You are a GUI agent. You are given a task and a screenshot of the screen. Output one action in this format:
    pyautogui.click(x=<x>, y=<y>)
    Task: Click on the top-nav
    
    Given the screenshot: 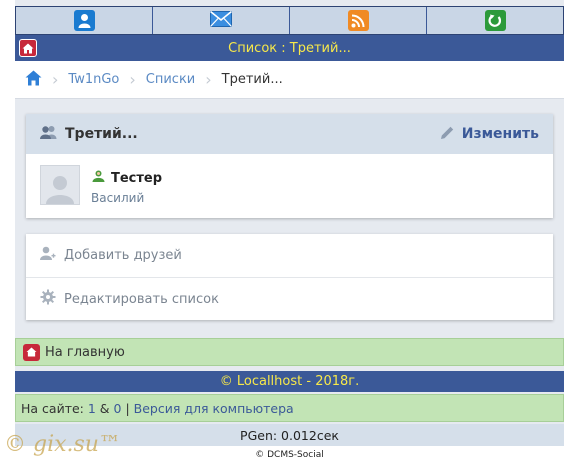 What is the action you would take?
    pyautogui.click(x=289, y=20)
    